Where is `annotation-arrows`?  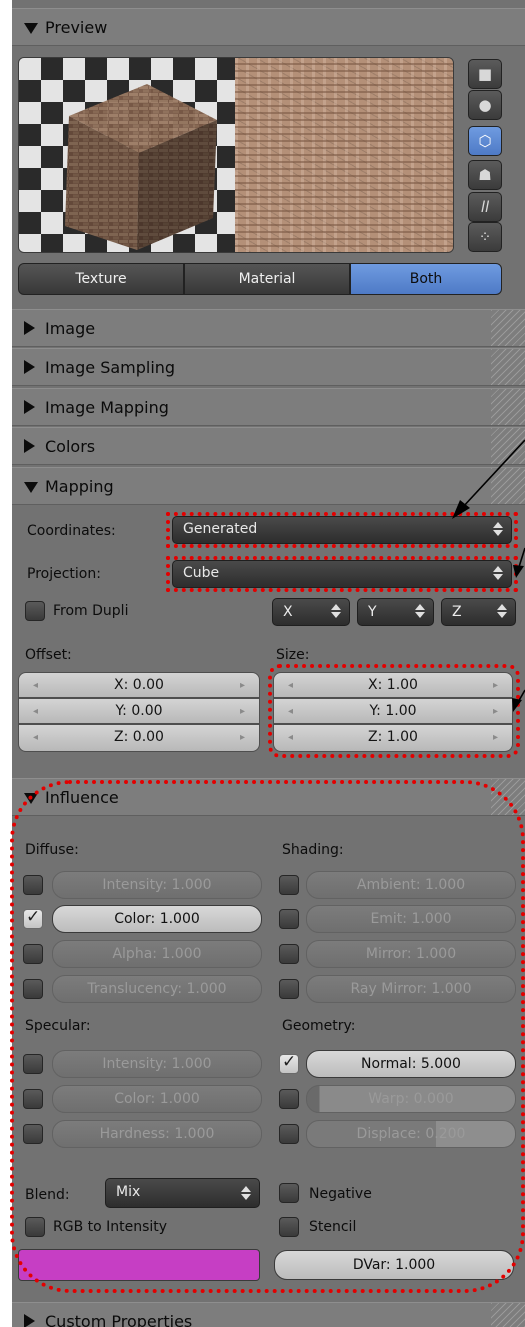
annotation-arrows is located at coordinates (488, 575).